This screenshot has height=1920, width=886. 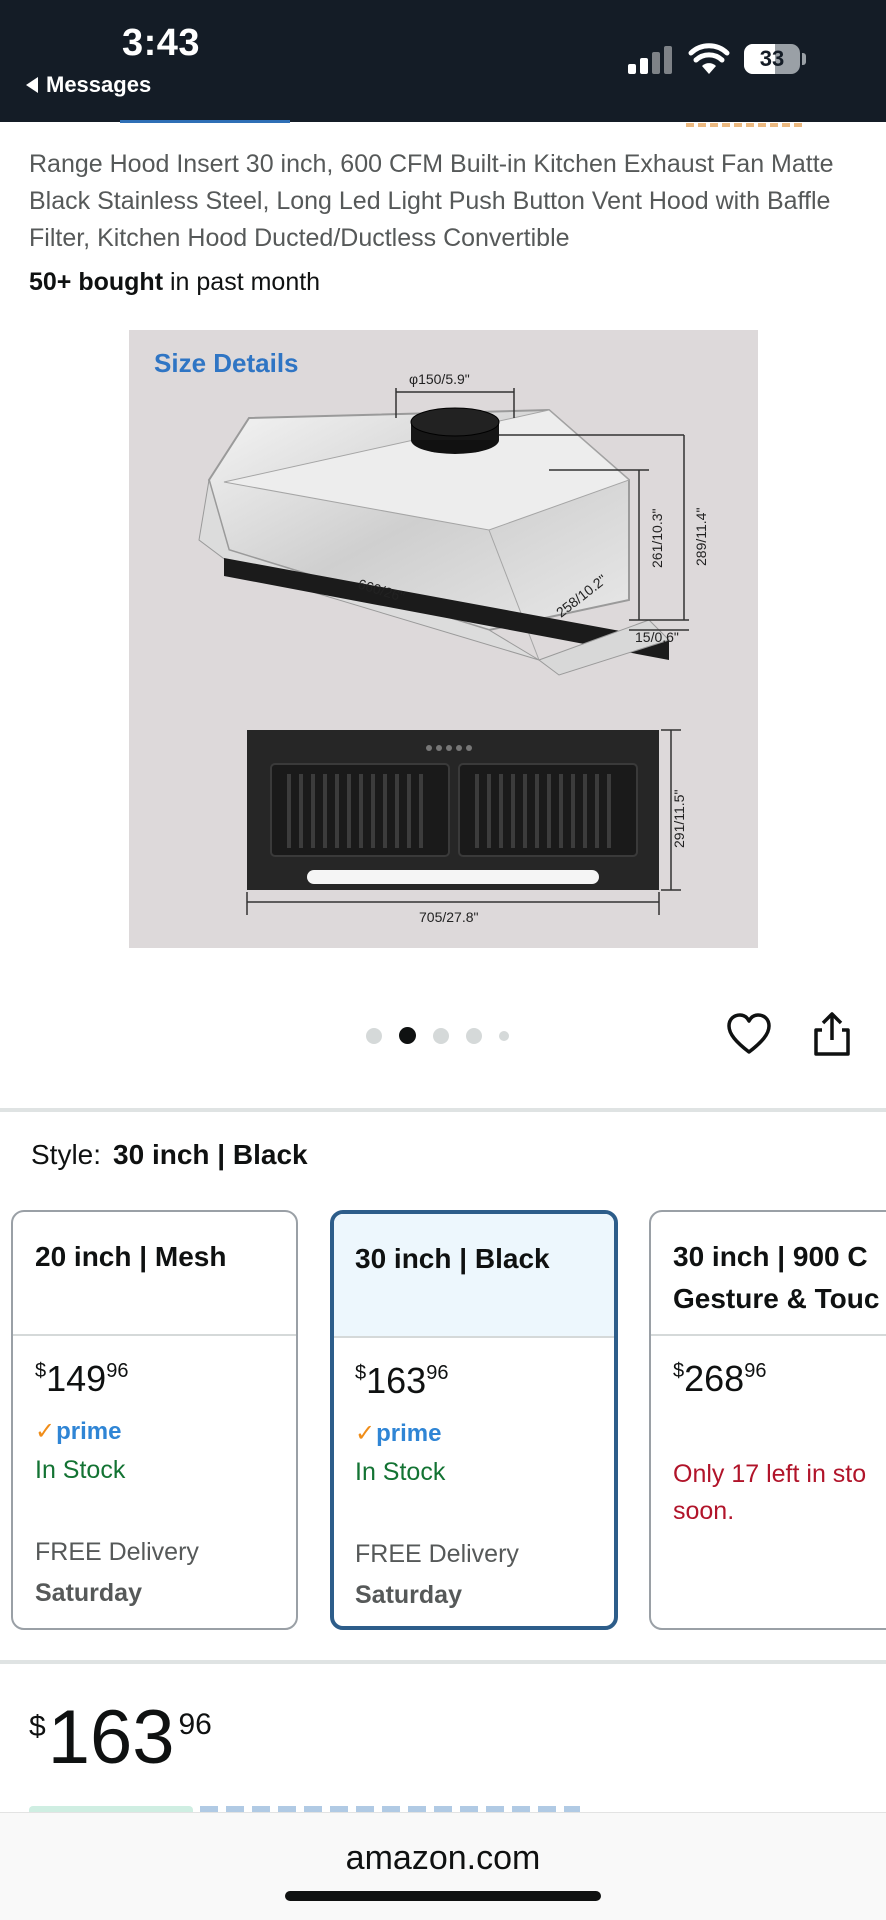 I want to click on status-time: 3:43, so click(x=161, y=43).